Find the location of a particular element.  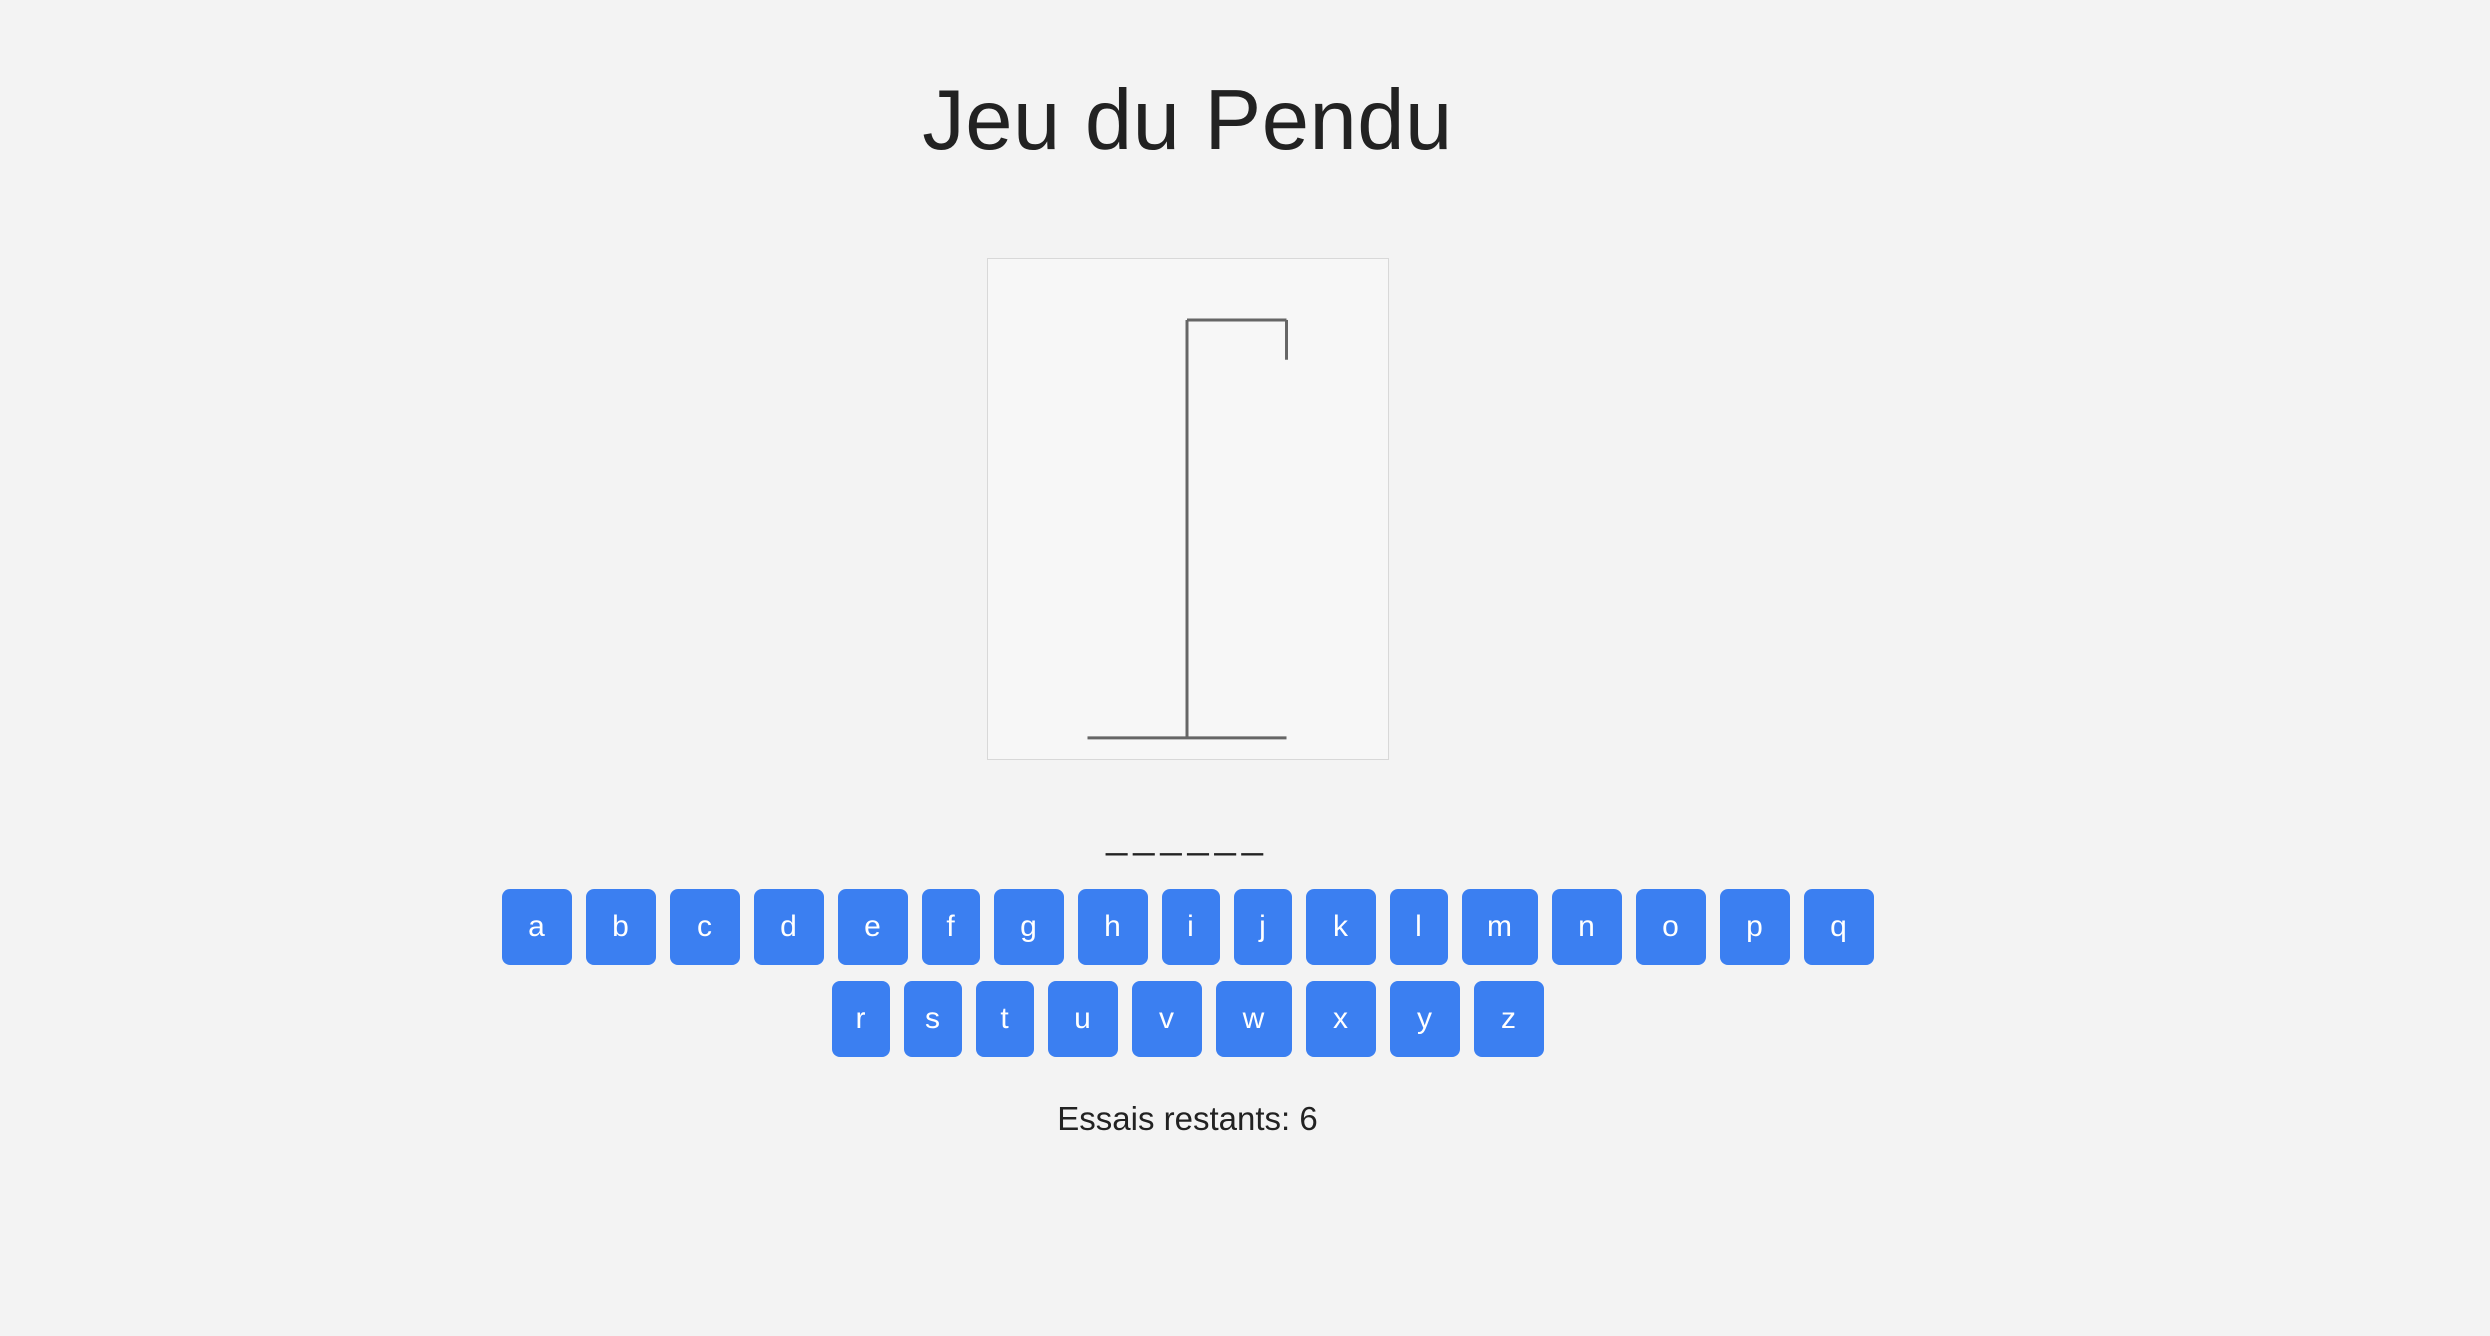

letter-key-v: v is located at coordinates (1166, 1019).